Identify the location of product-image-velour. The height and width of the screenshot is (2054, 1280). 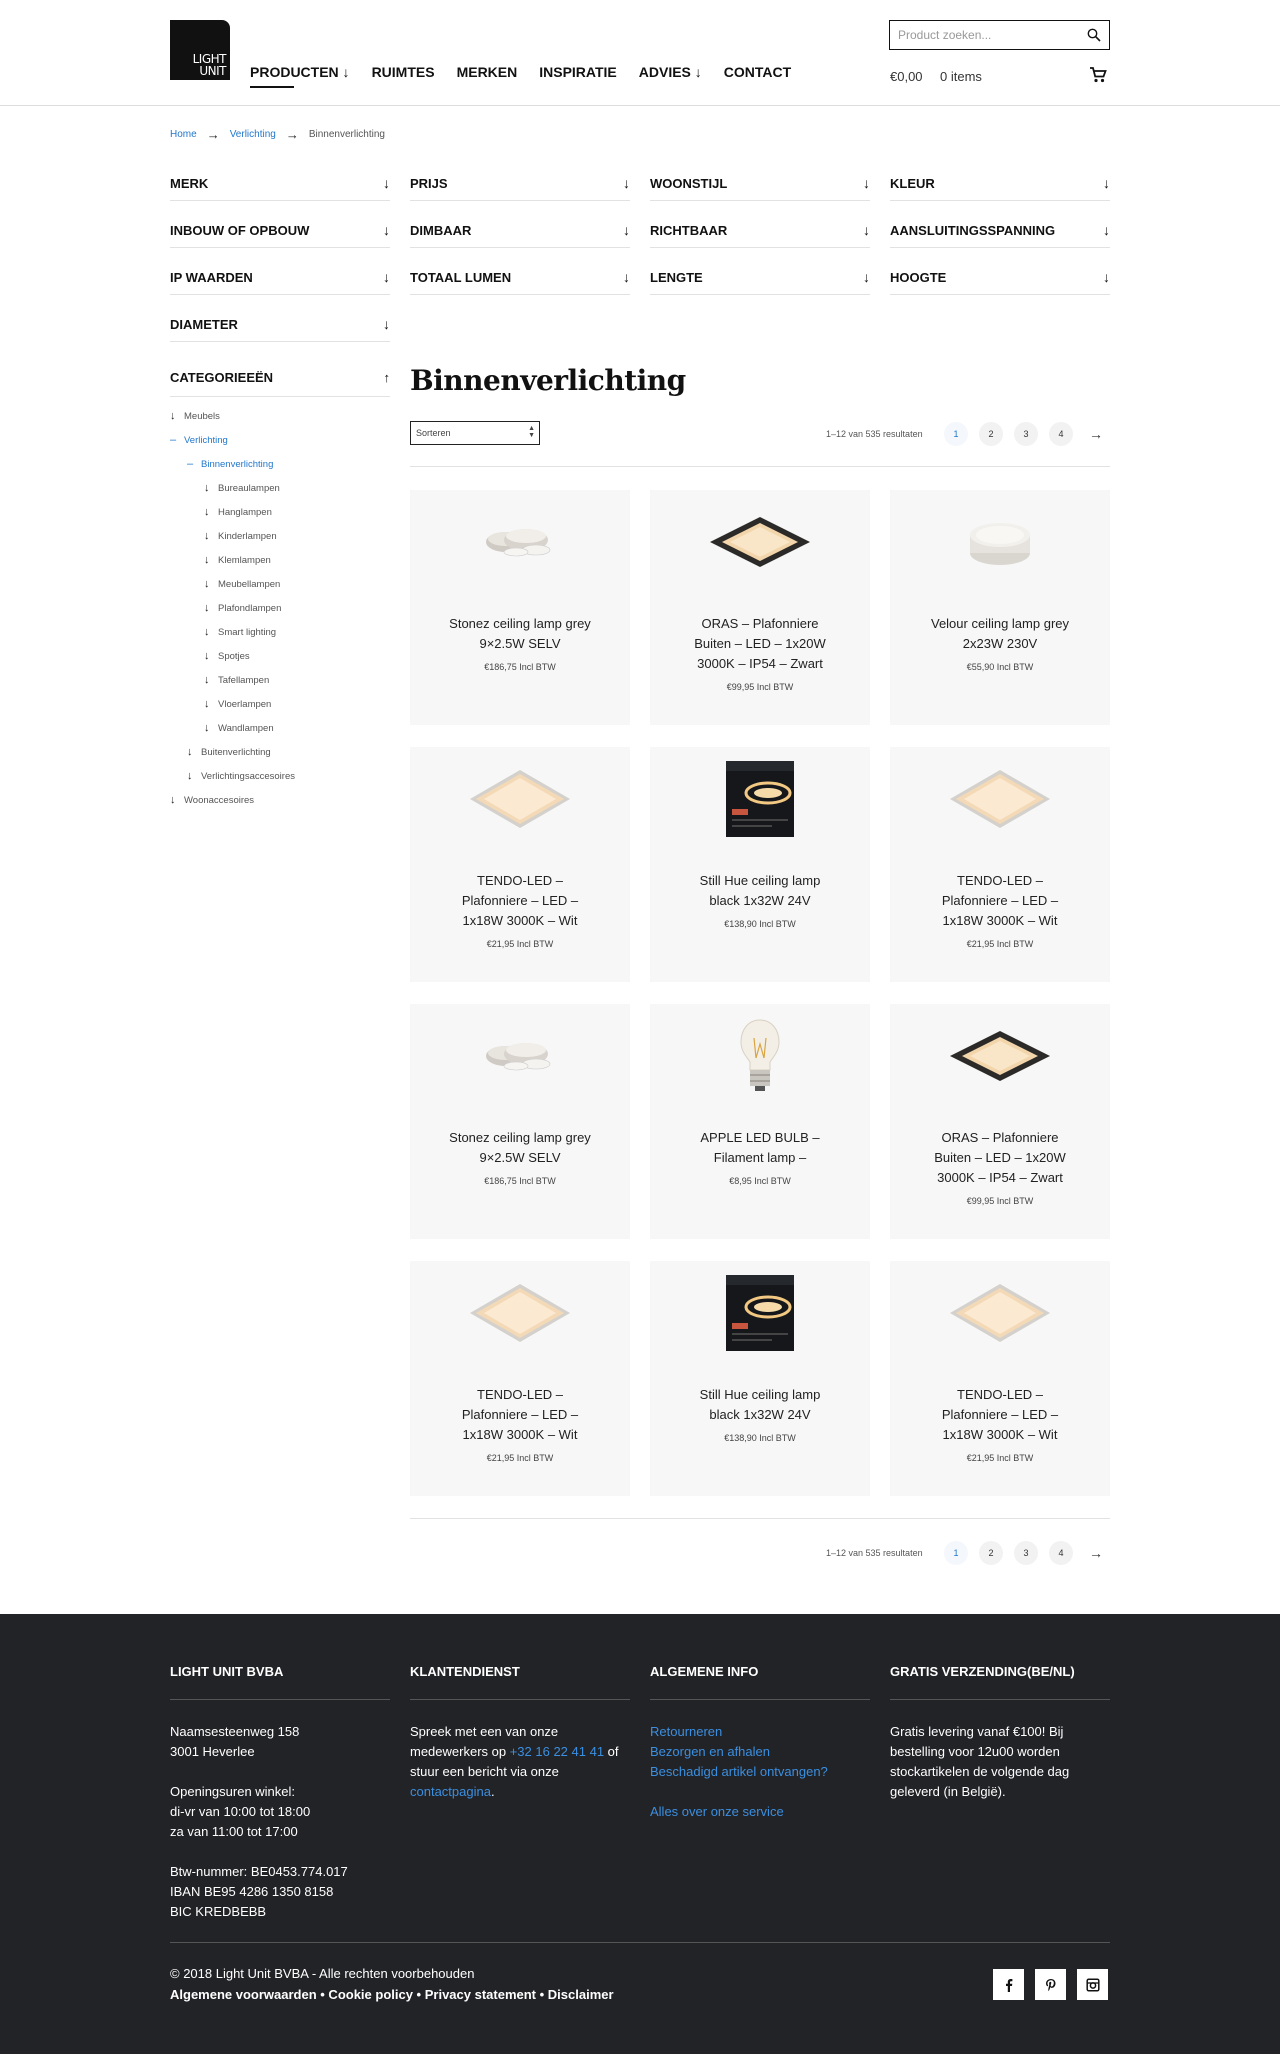
(1000, 542).